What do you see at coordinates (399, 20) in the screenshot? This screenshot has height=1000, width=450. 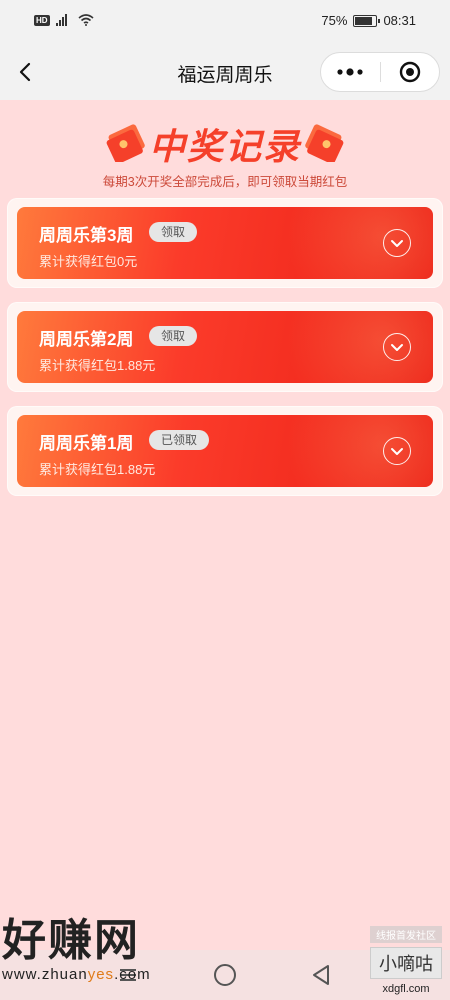 I see `clock: 08:31` at bounding box center [399, 20].